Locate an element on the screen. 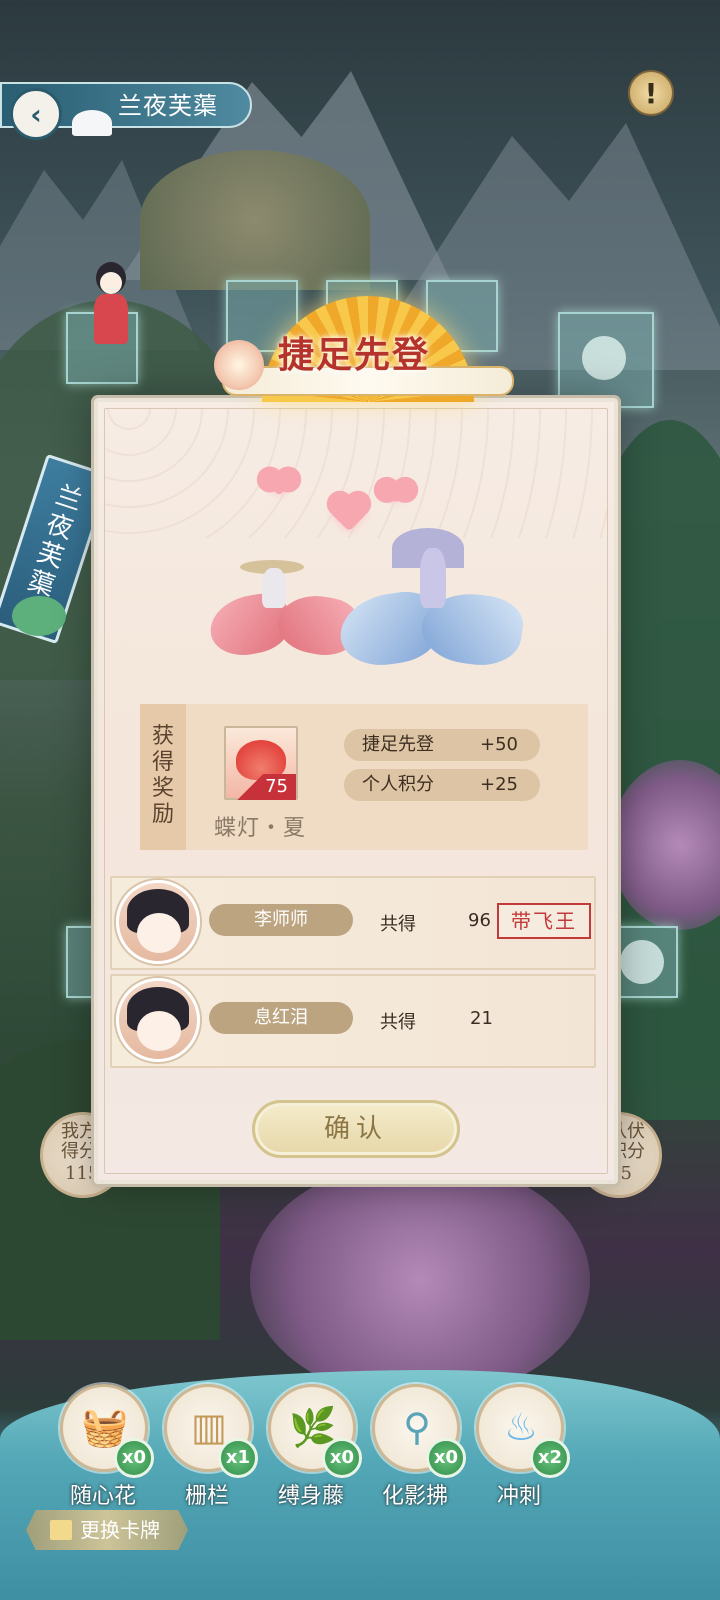 This screenshot has height=1600, width=720. bonus-value: +50 is located at coordinates (499, 744).